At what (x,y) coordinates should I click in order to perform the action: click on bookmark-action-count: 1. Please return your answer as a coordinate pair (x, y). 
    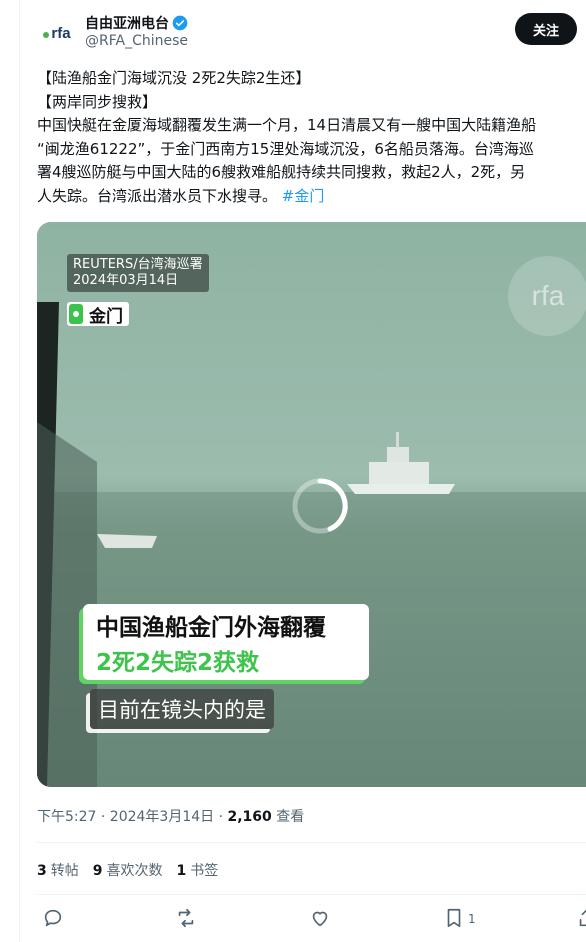
    Looking at the image, I should click on (472, 919).